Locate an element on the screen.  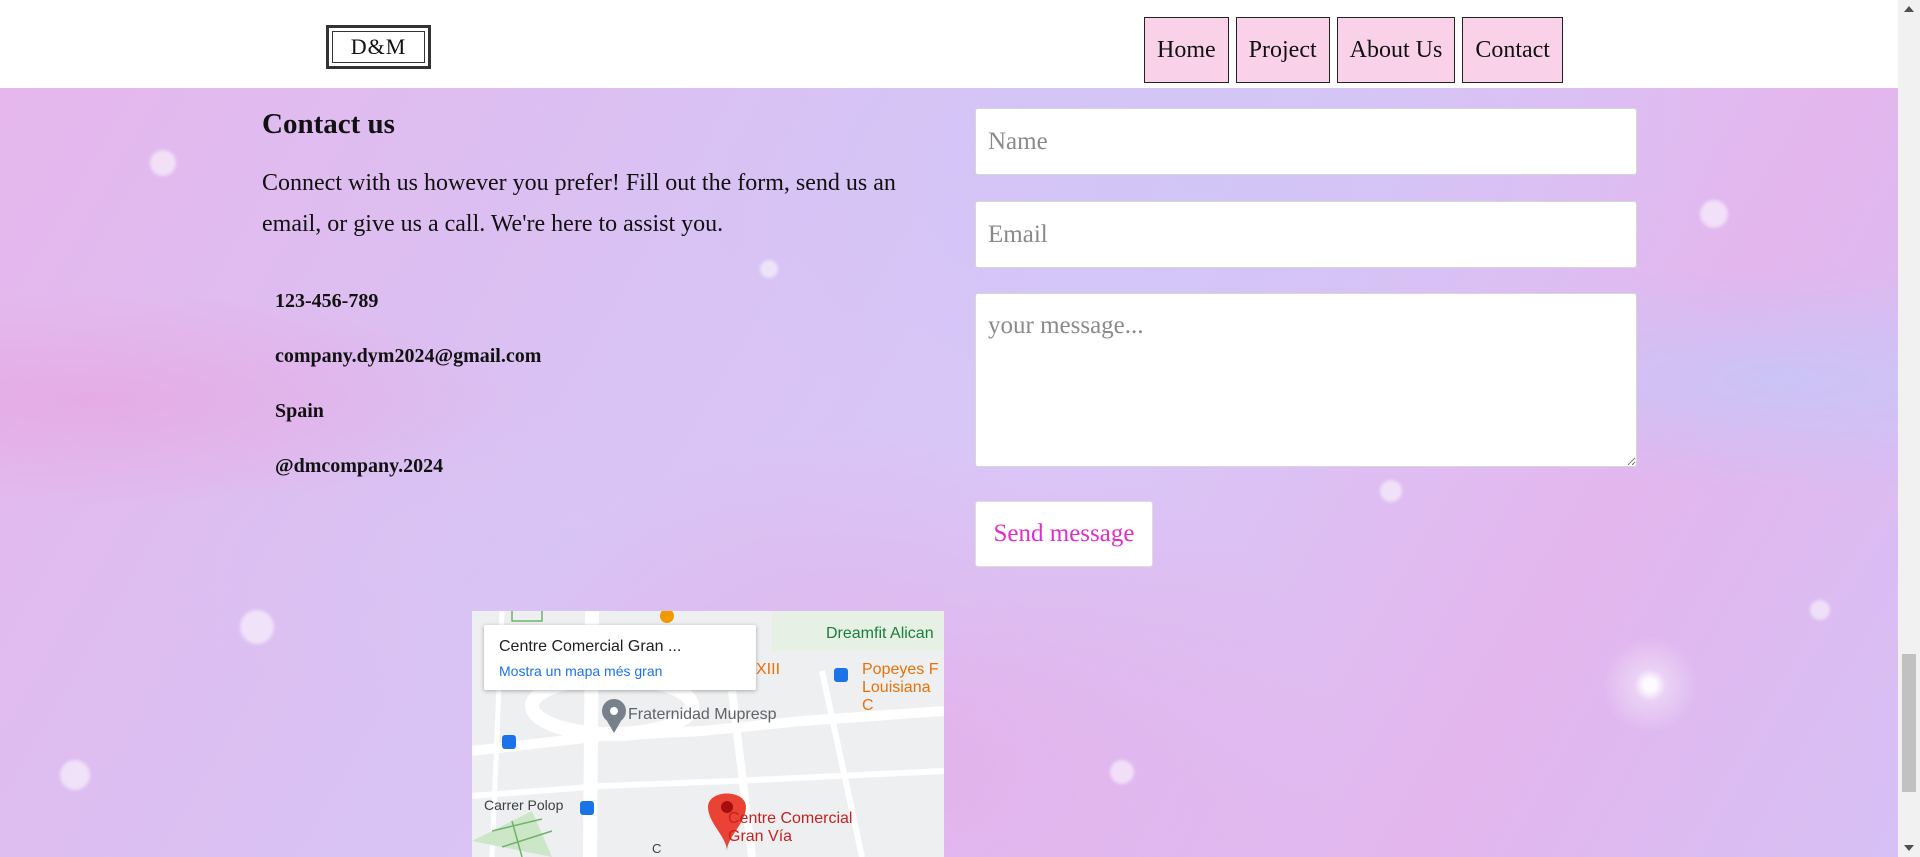
message-textarea is located at coordinates (1306, 380).